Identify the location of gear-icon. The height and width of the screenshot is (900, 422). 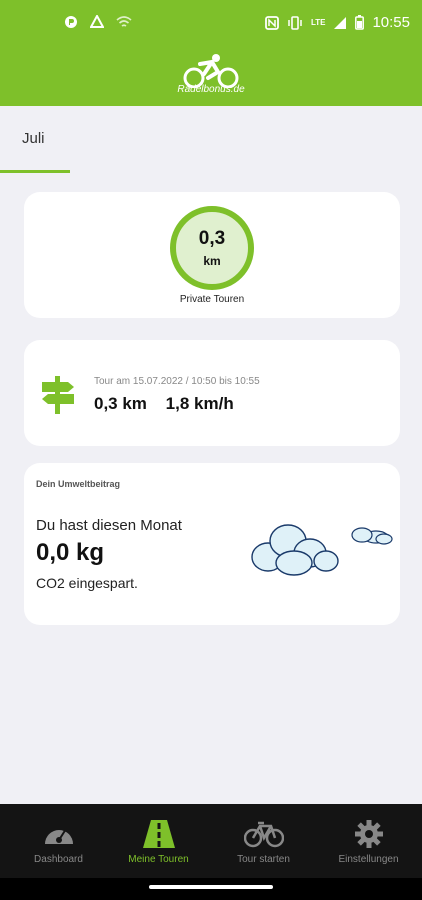
(369, 834).